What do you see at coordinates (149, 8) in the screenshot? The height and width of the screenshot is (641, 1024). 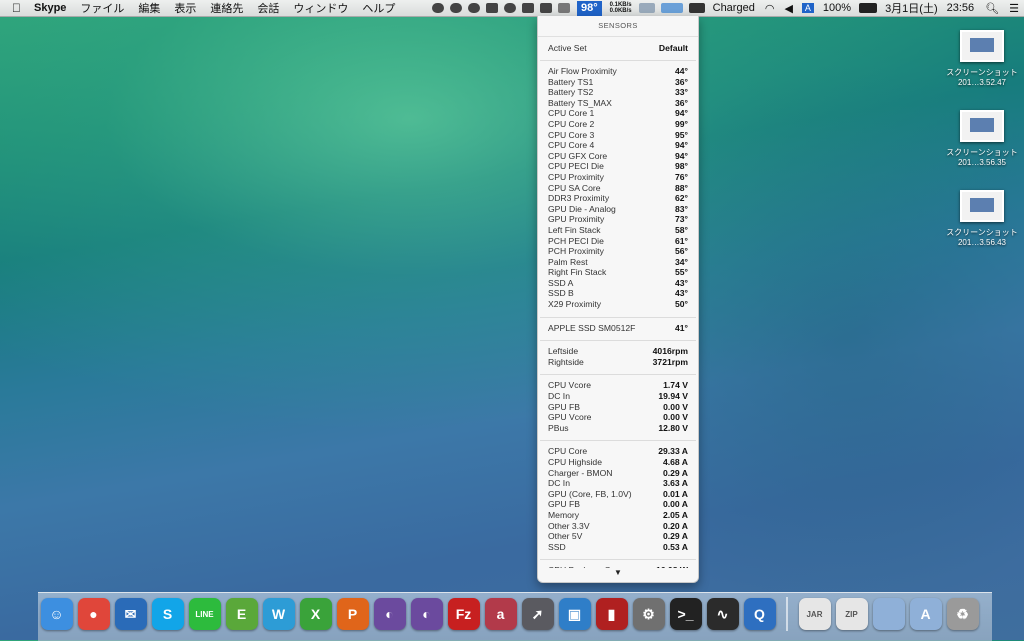 I see `menu-edit: 編集` at bounding box center [149, 8].